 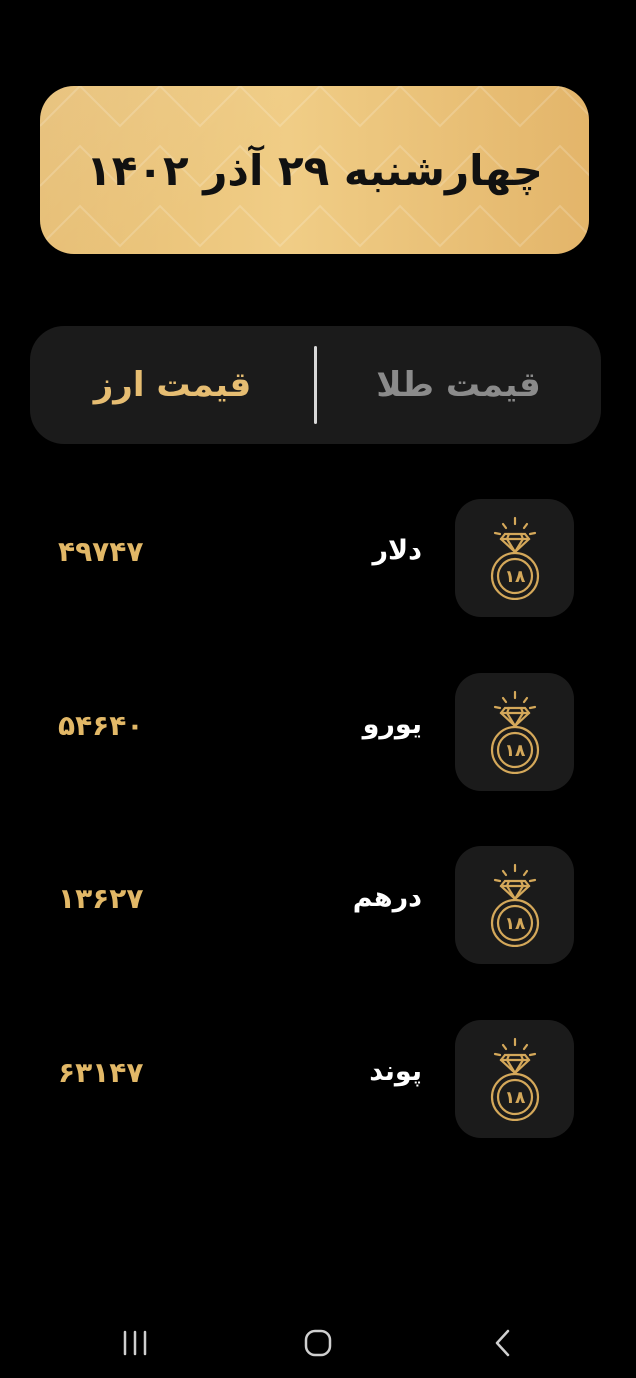 I want to click on list-item: ۱۸ درهم ۱۳۶۲۷, so click(x=318, y=906).